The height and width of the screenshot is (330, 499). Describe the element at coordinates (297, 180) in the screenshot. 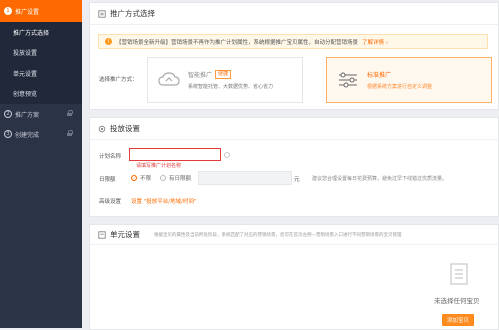

I see `budget-unit: 元` at that location.